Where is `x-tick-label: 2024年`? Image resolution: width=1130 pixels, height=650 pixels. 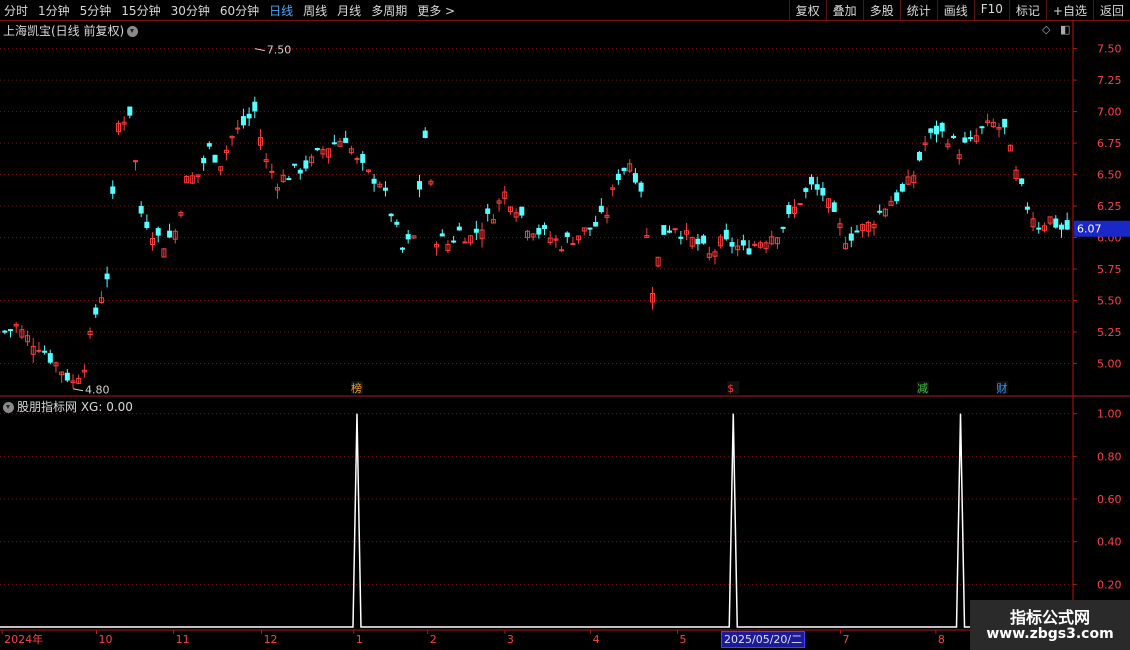 x-tick-label: 2024年 is located at coordinates (23, 639).